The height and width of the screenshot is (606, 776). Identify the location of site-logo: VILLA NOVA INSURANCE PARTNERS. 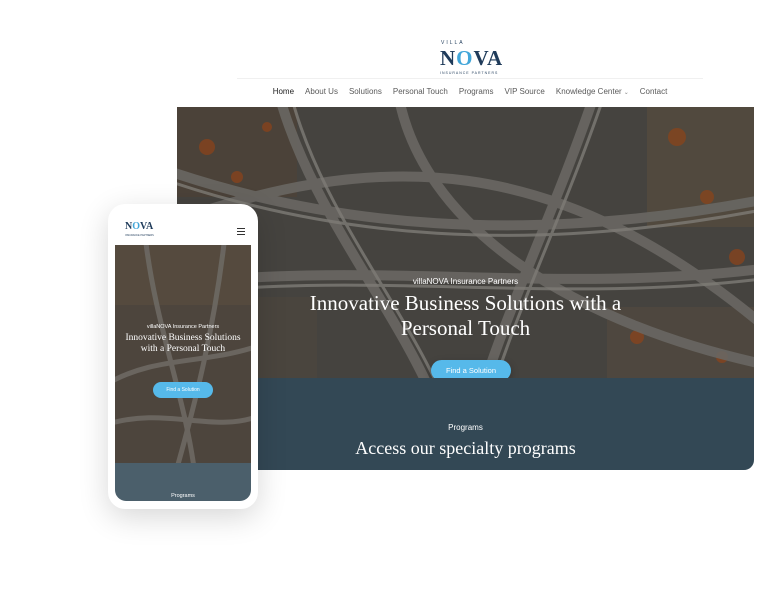
(471, 57).